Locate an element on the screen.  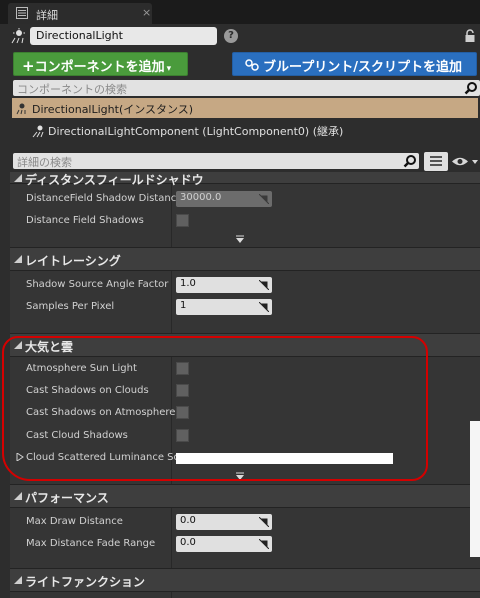
component-tree-root-label: DirectionalLight(インスタンス) is located at coordinates (113, 109).